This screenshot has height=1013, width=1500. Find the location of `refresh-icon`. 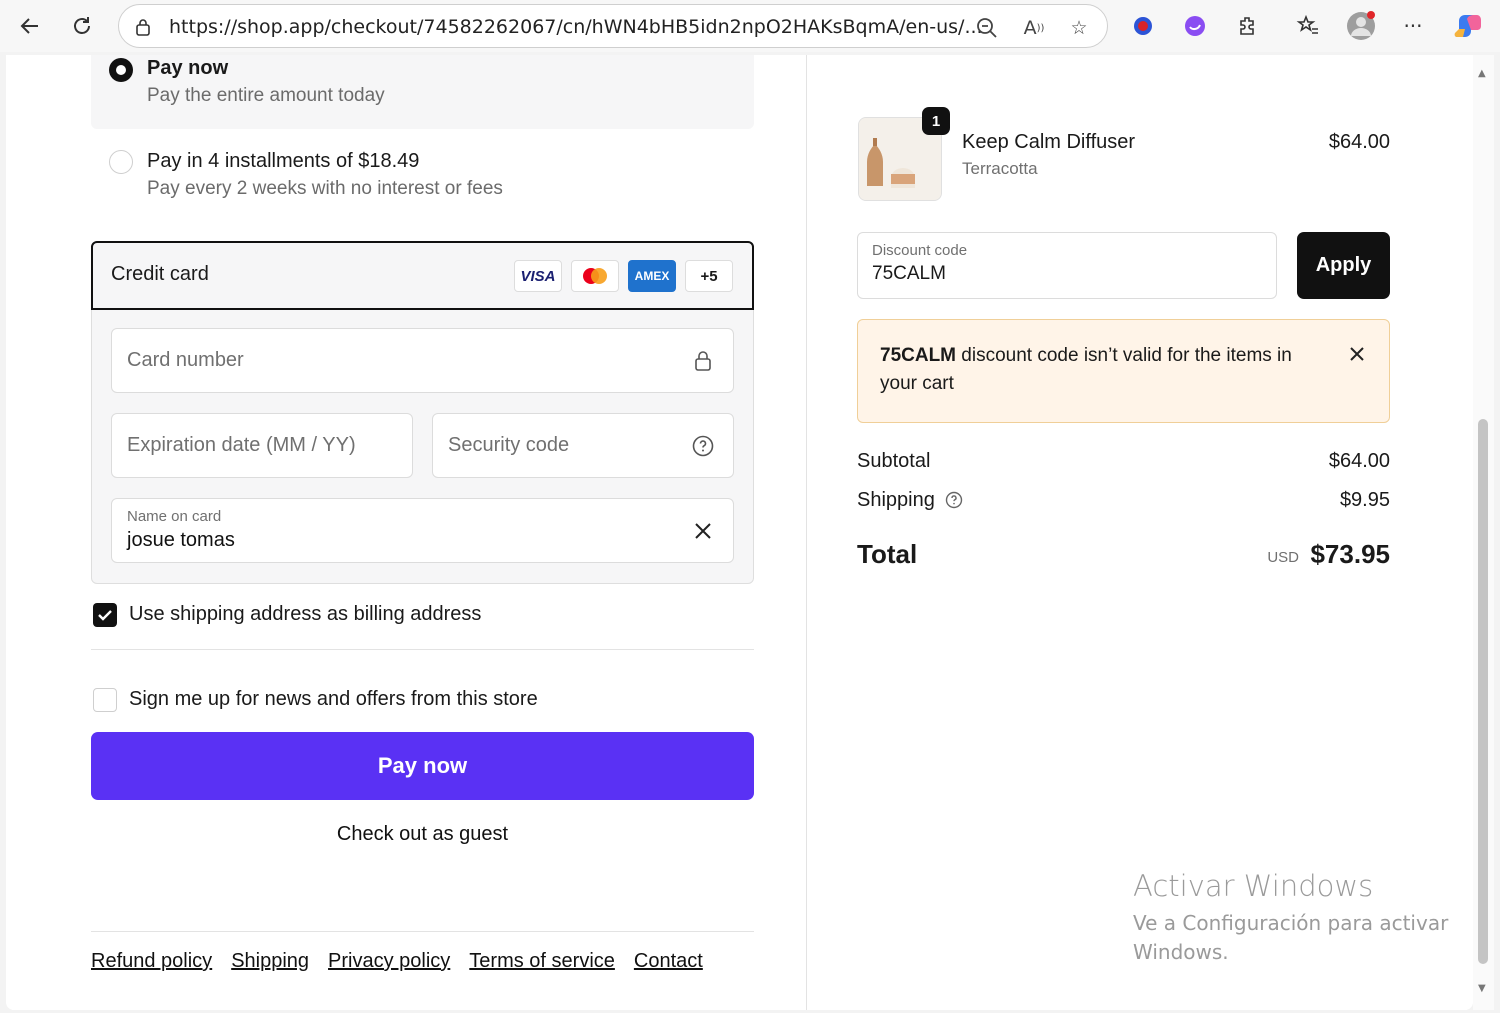

refresh-icon is located at coordinates (82, 26).